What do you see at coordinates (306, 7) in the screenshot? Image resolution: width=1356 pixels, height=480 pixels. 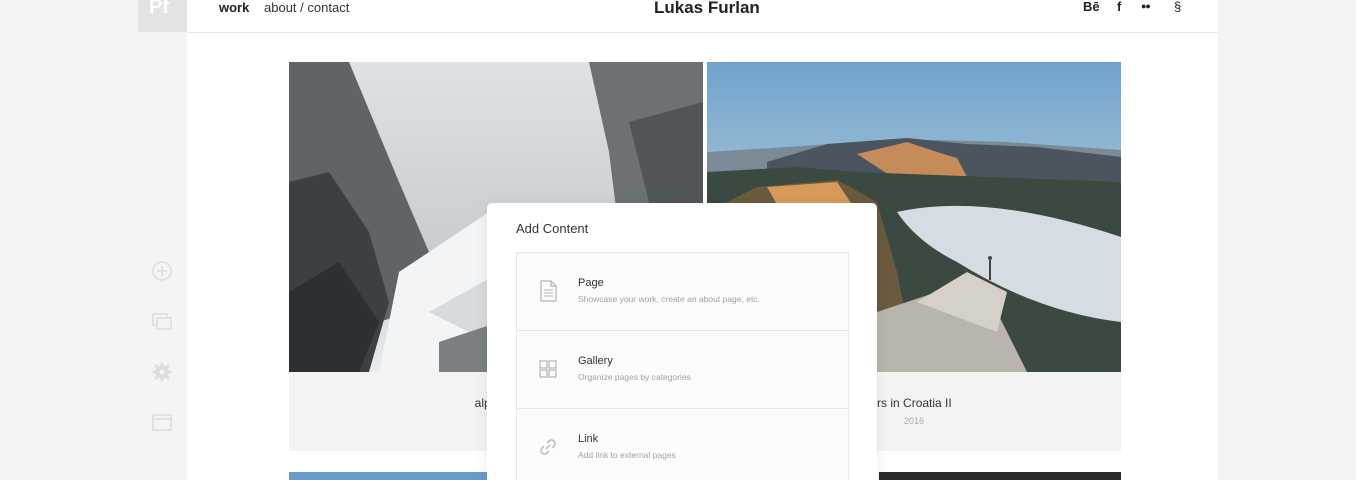 I see `nav-links: about / contact` at bounding box center [306, 7].